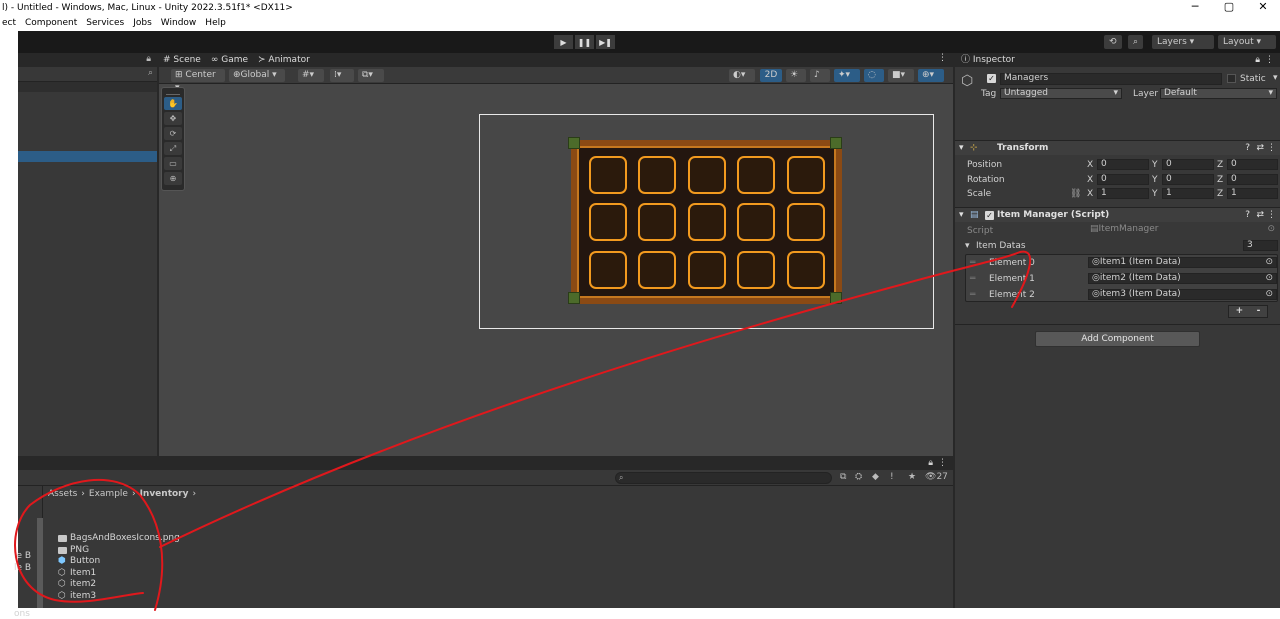 The width and height of the screenshot is (1280, 619). Describe the element at coordinates (142, 23) in the screenshot. I see `menu-jobs: Jobs` at that location.